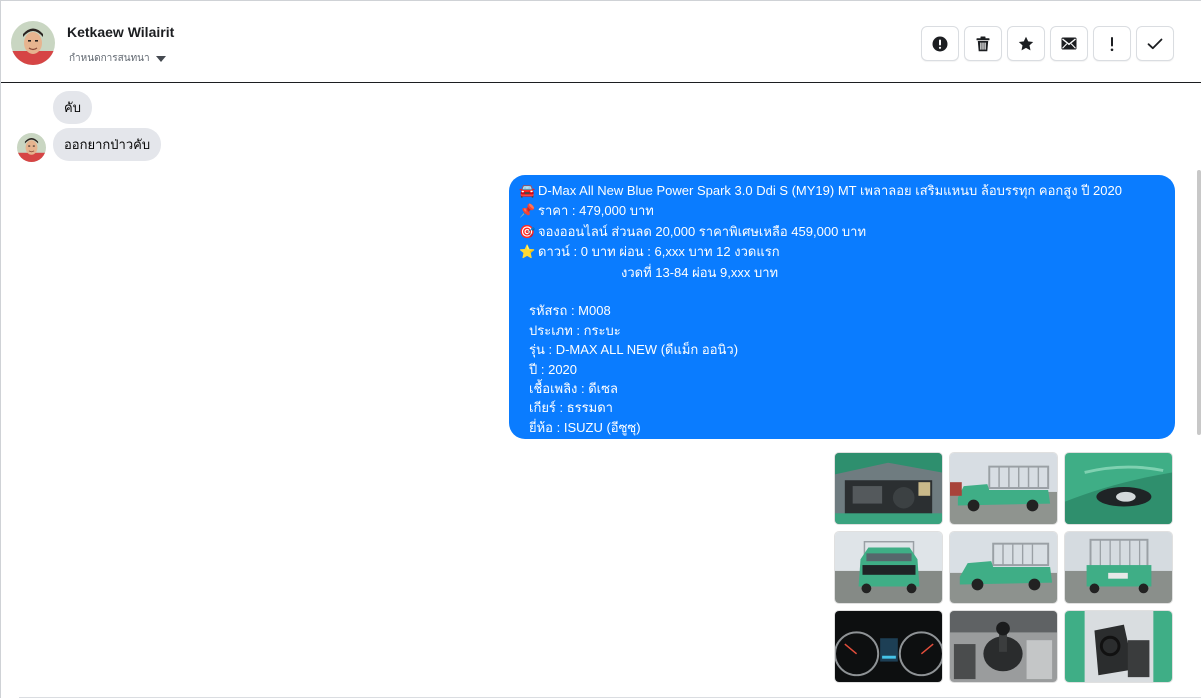 The image size is (1201, 698). What do you see at coordinates (573, 389) in the screenshot?
I see `message-line: เชื้อเพลิง : ดีเซล` at bounding box center [573, 389].